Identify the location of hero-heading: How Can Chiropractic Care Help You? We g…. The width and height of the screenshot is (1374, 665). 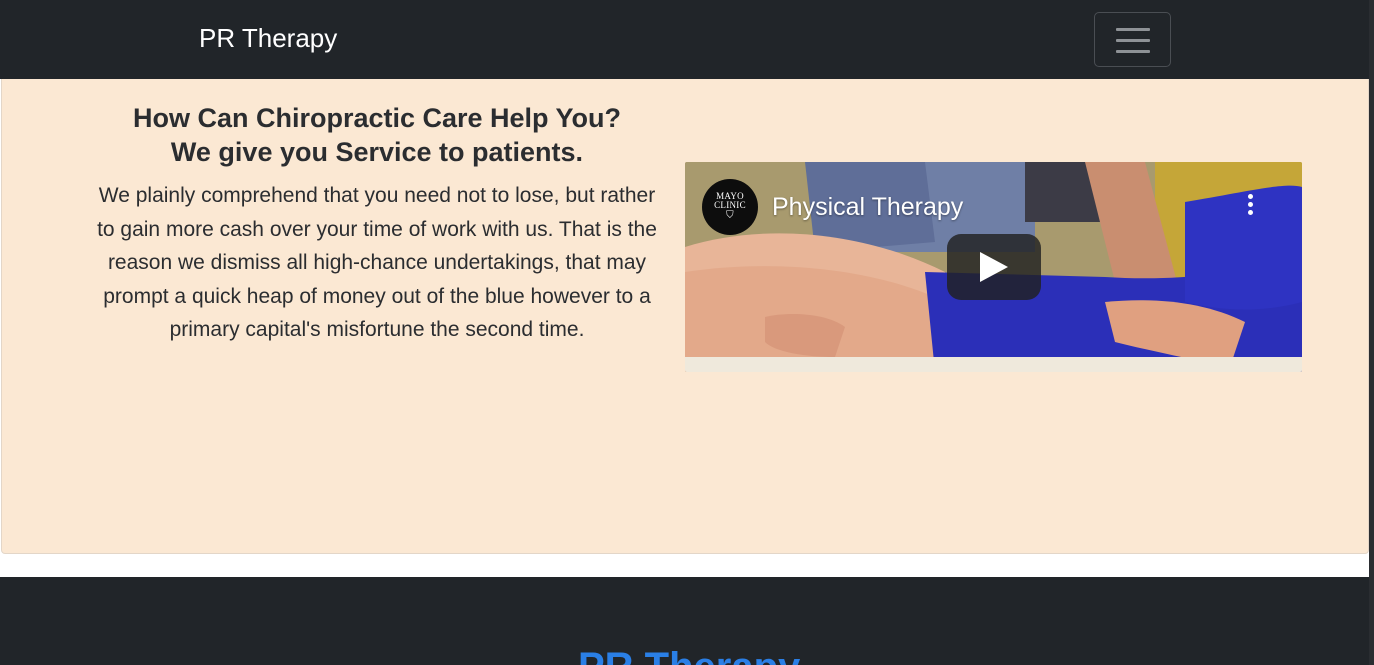
(377, 135).